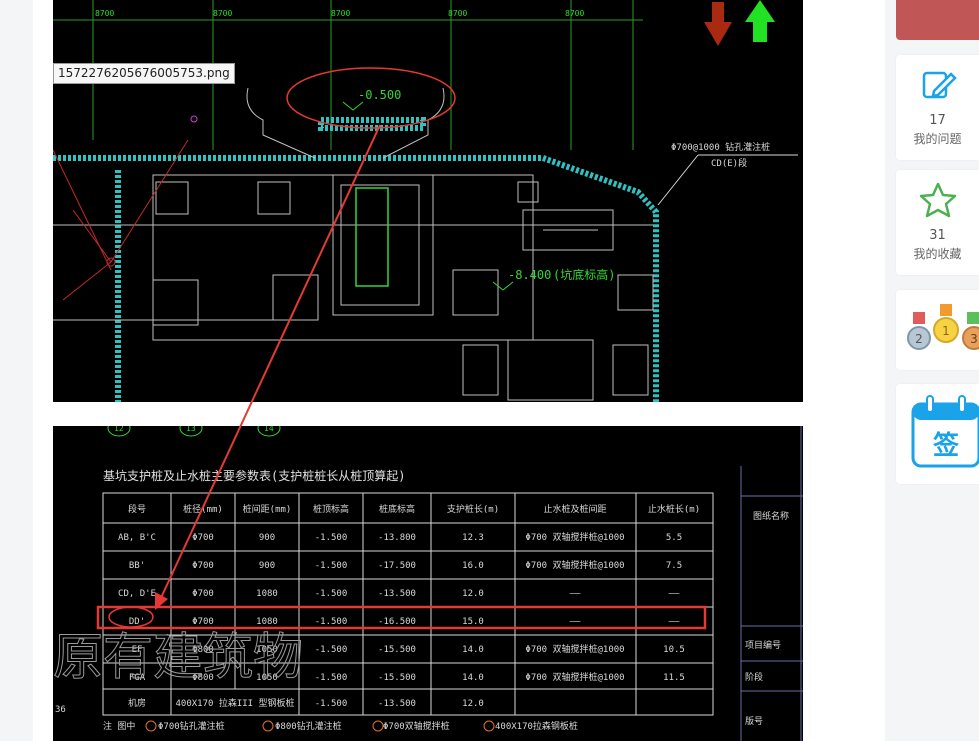 The image size is (979, 741). I want to click on medal-number: 2, so click(919, 339).